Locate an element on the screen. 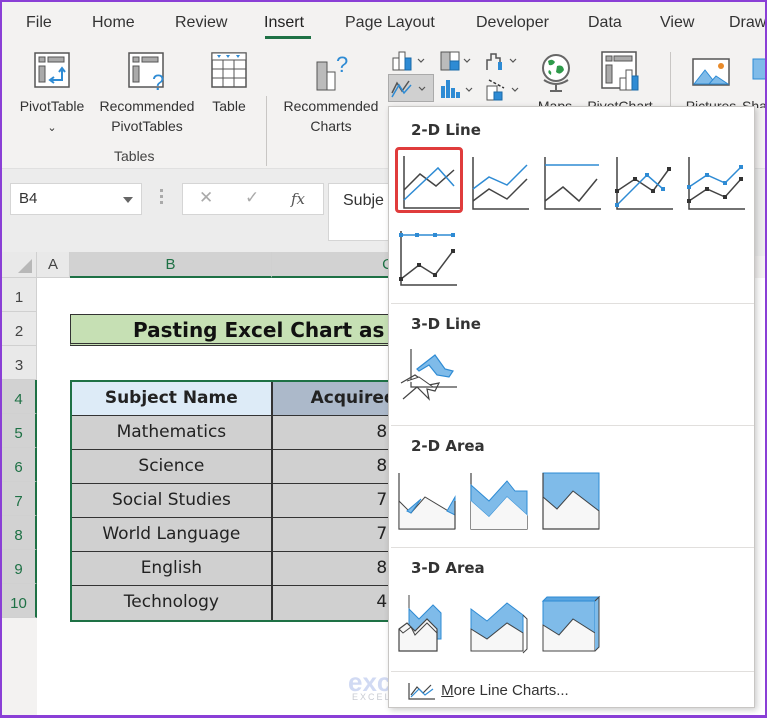 Image resolution: width=767 pixels, height=718 pixels. recommended-pivottables-label-2: PivotTables is located at coordinates (147, 126).